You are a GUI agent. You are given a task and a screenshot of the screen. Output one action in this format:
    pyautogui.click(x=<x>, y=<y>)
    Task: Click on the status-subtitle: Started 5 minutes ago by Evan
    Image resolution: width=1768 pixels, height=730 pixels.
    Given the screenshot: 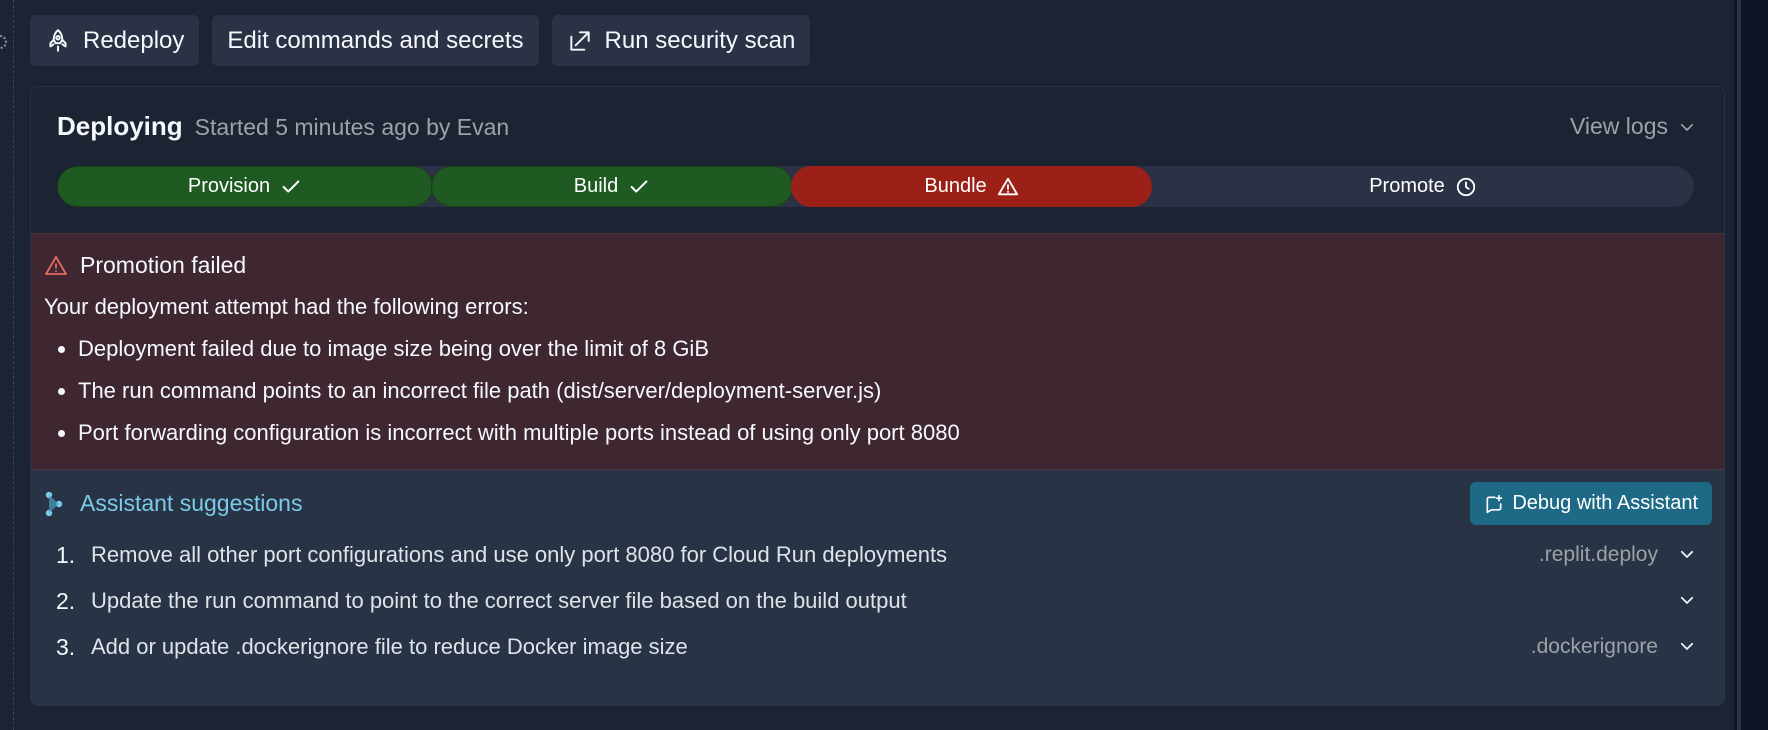 What is the action you would take?
    pyautogui.click(x=352, y=127)
    